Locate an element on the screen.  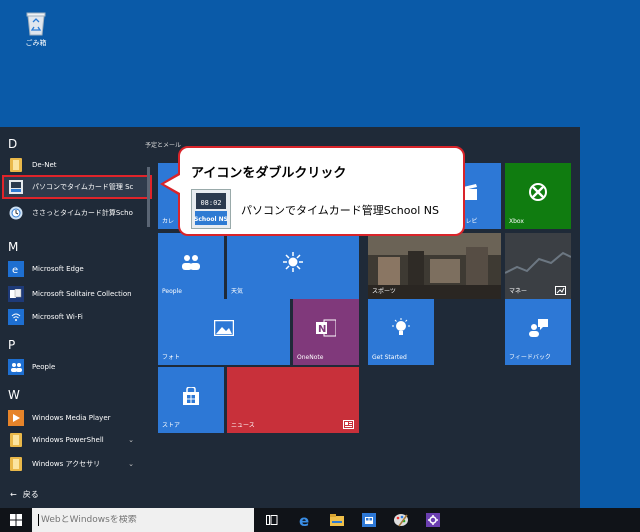
letter-header-m: M is located at coordinates (13, 247).